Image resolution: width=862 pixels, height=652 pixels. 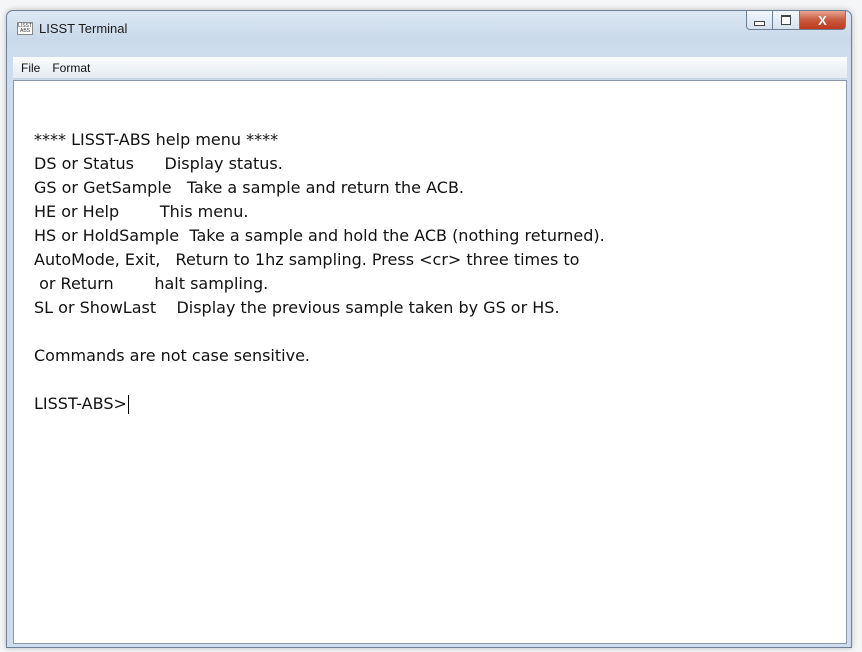 What do you see at coordinates (71, 68) in the screenshot?
I see `menu-format: Format` at bounding box center [71, 68].